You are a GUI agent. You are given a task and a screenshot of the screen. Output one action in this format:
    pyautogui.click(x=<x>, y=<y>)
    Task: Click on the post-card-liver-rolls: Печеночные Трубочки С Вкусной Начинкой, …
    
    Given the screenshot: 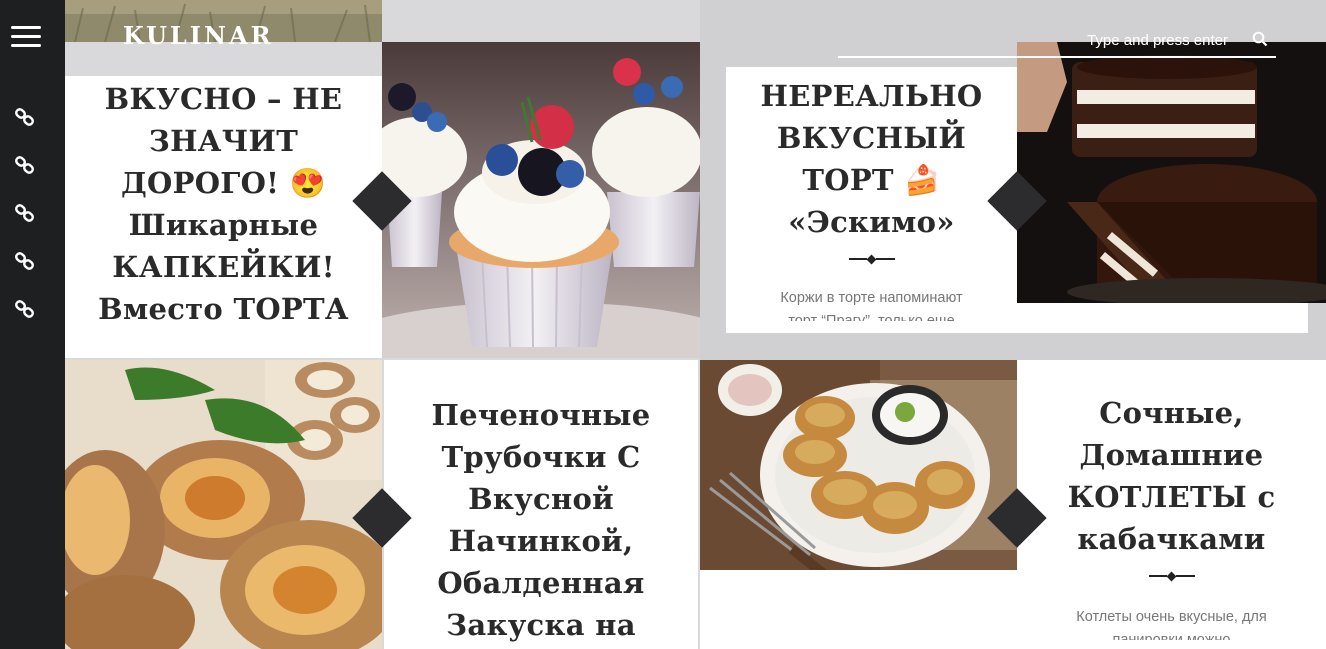 What is the action you would take?
    pyautogui.click(x=541, y=504)
    